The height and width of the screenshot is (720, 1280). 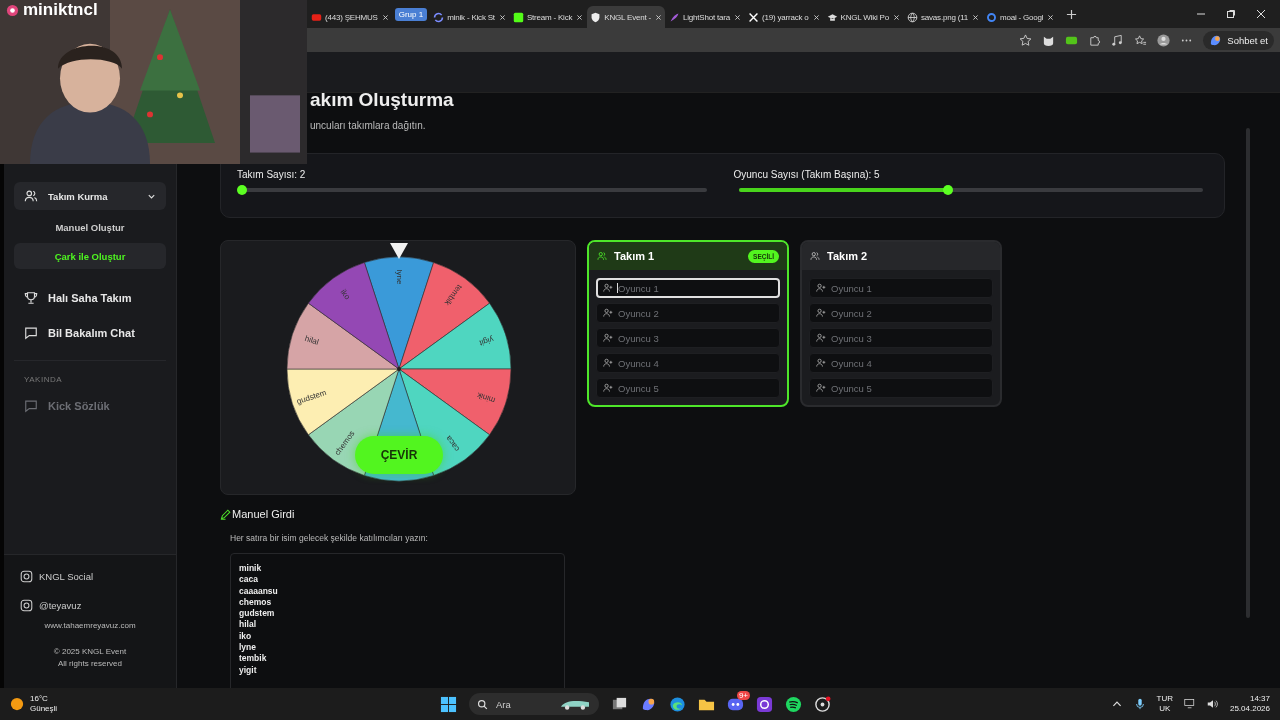 I want to click on nav-subitem: Çark ile Oluştur, so click(x=90, y=256).